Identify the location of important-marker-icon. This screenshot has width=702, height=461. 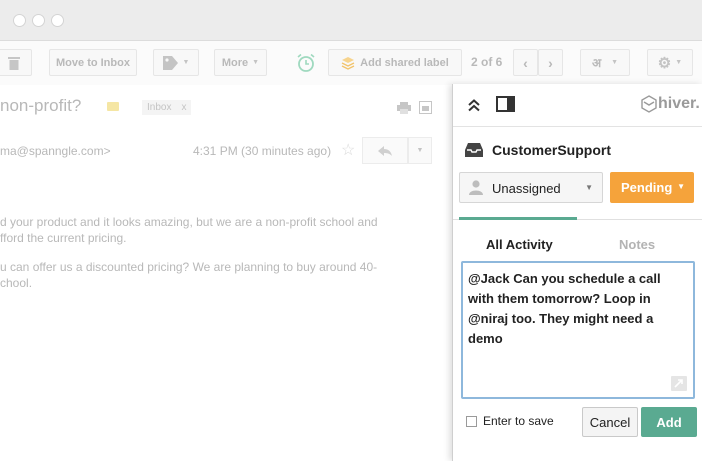
(113, 106).